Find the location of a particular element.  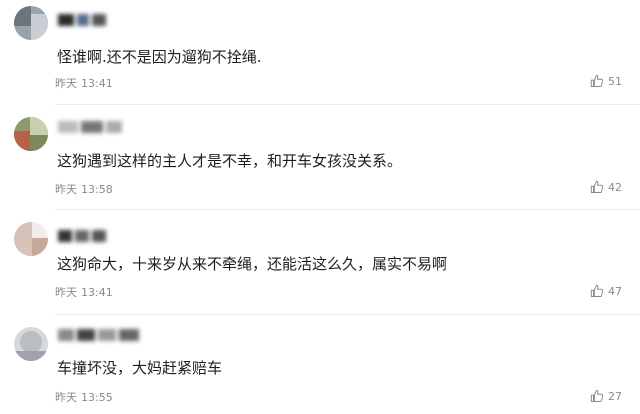

comment-timestamp: 昨天 13:55 is located at coordinates (84, 397).